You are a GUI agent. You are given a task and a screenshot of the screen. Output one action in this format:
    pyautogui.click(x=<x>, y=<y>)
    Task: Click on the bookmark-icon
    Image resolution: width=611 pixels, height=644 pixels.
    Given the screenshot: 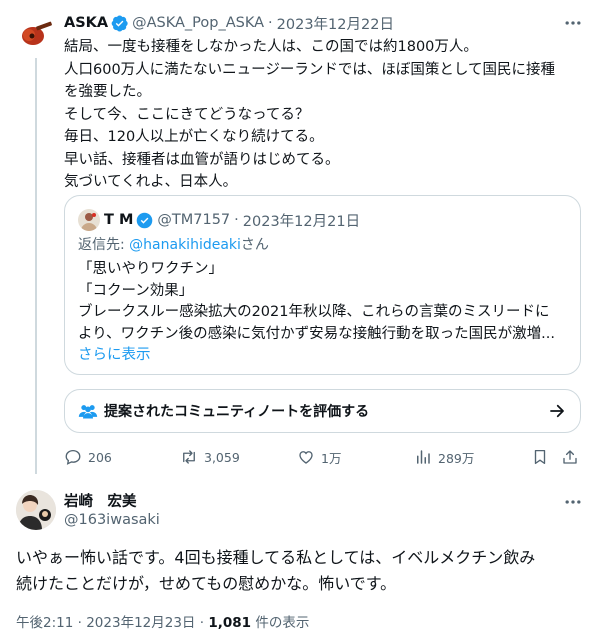 What is the action you would take?
    pyautogui.click(x=540, y=457)
    